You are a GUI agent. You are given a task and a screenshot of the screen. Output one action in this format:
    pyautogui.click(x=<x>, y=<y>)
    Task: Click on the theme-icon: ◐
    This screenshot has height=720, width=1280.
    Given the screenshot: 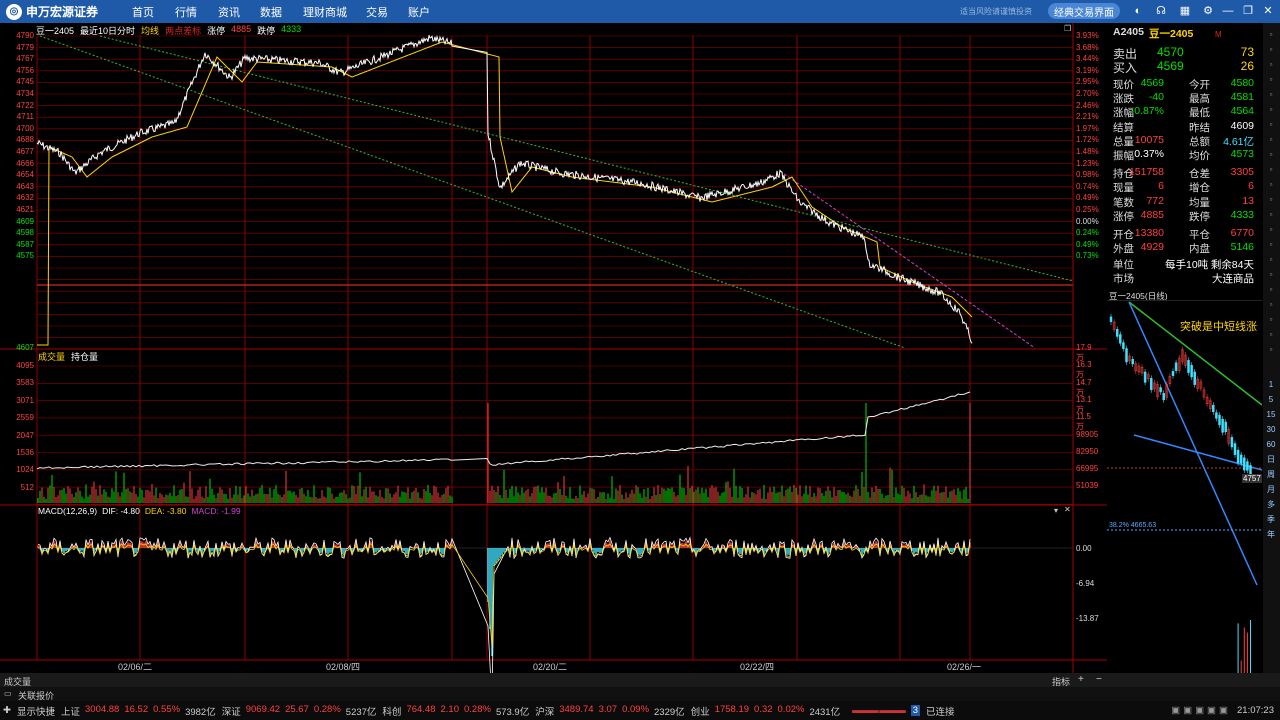 What is the action you would take?
    pyautogui.click(x=1138, y=11)
    